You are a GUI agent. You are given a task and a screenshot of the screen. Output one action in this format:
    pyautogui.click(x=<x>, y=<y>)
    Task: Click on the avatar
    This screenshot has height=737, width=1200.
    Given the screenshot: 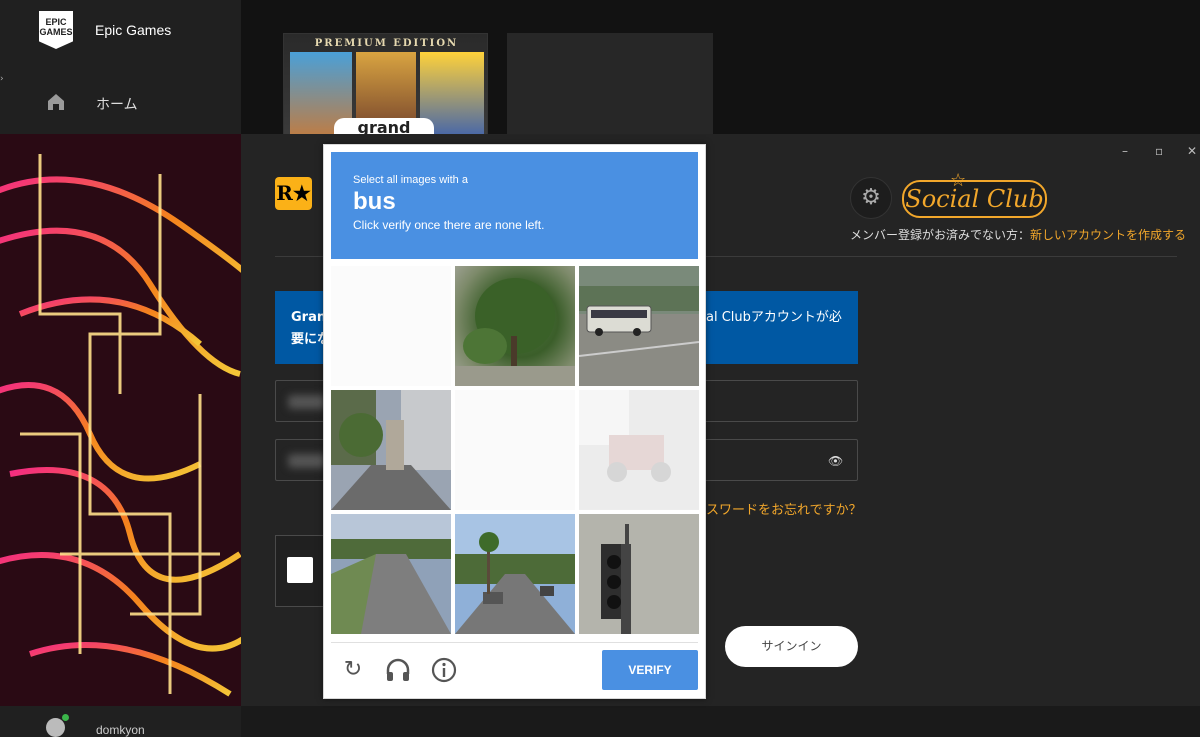 What is the action you would take?
    pyautogui.click(x=55, y=727)
    